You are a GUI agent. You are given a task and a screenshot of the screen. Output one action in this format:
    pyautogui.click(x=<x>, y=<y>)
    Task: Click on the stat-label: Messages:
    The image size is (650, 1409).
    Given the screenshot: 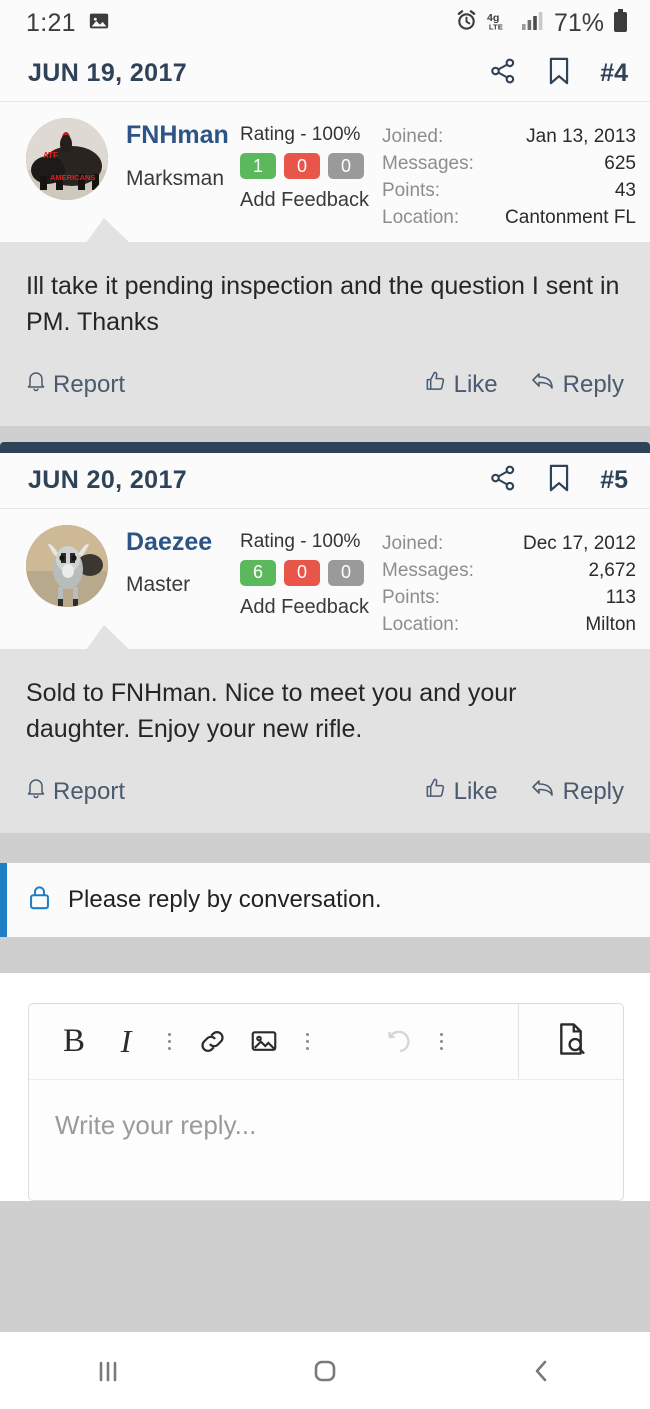 What is the action you would take?
    pyautogui.click(x=428, y=163)
    